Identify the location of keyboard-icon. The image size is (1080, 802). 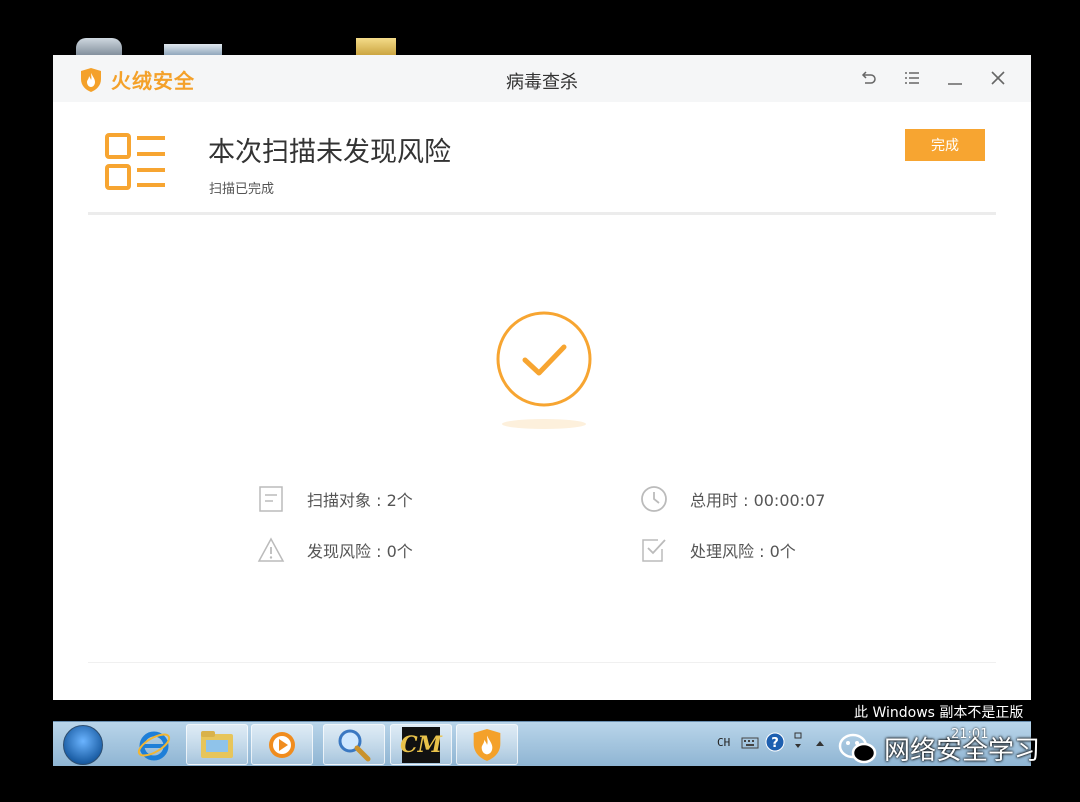
(750, 743).